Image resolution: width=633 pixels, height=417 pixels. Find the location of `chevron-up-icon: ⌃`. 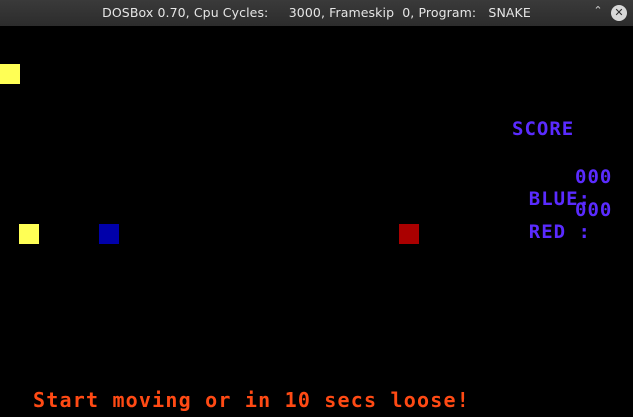

chevron-up-icon: ⌃ is located at coordinates (598, 11).